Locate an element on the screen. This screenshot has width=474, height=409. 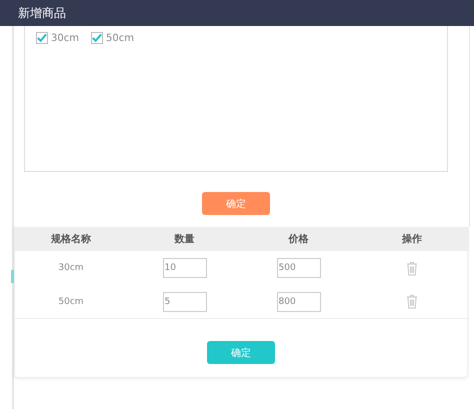
price-input: 800 is located at coordinates (298, 302).